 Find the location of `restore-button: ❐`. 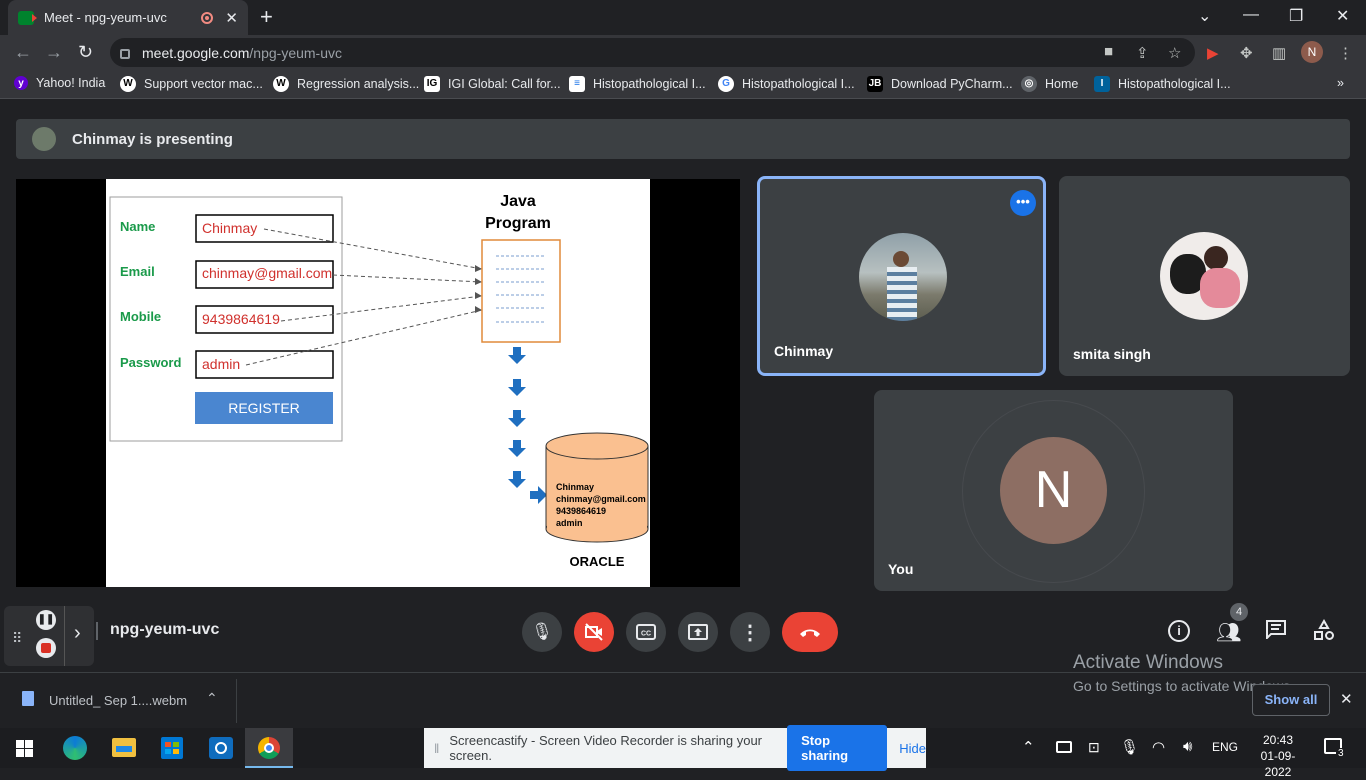

restore-button: ❐ is located at coordinates (1296, 16).